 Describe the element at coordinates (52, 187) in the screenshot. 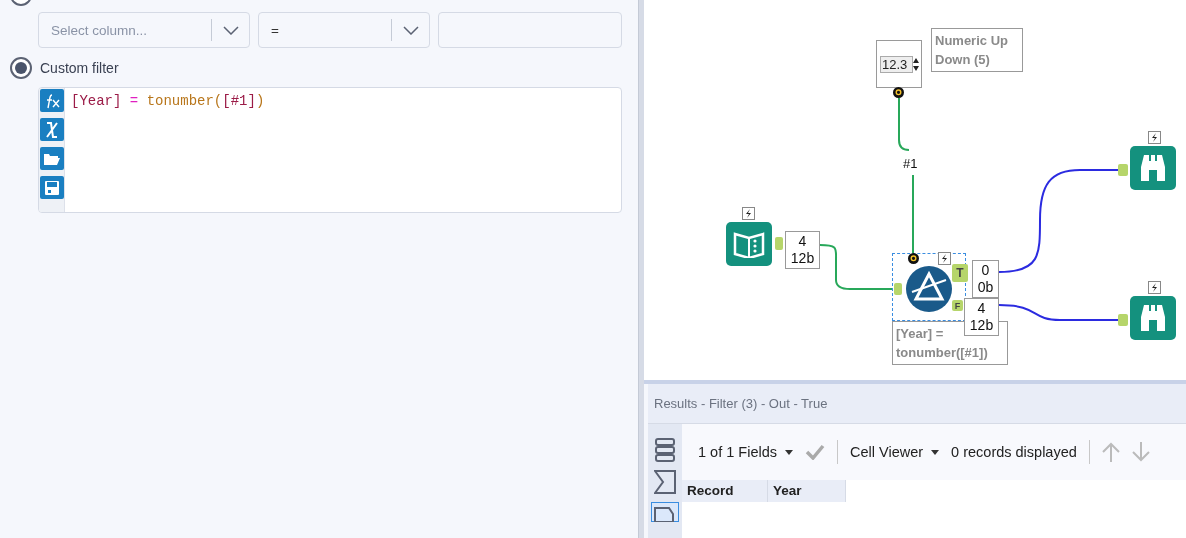

I see `save-icon` at that location.